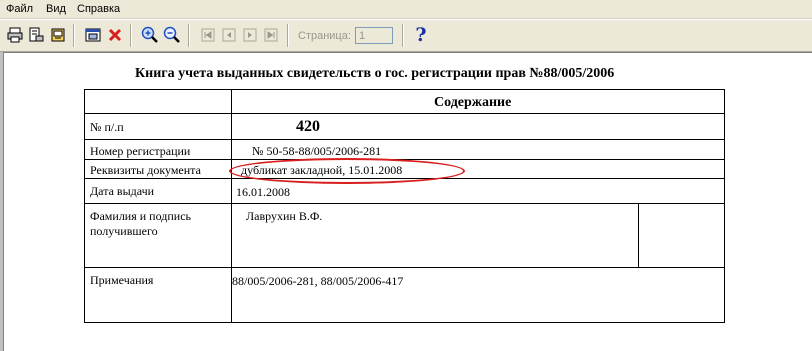  Describe the element at coordinates (58, 35) in the screenshot. I see `export-icon` at that location.